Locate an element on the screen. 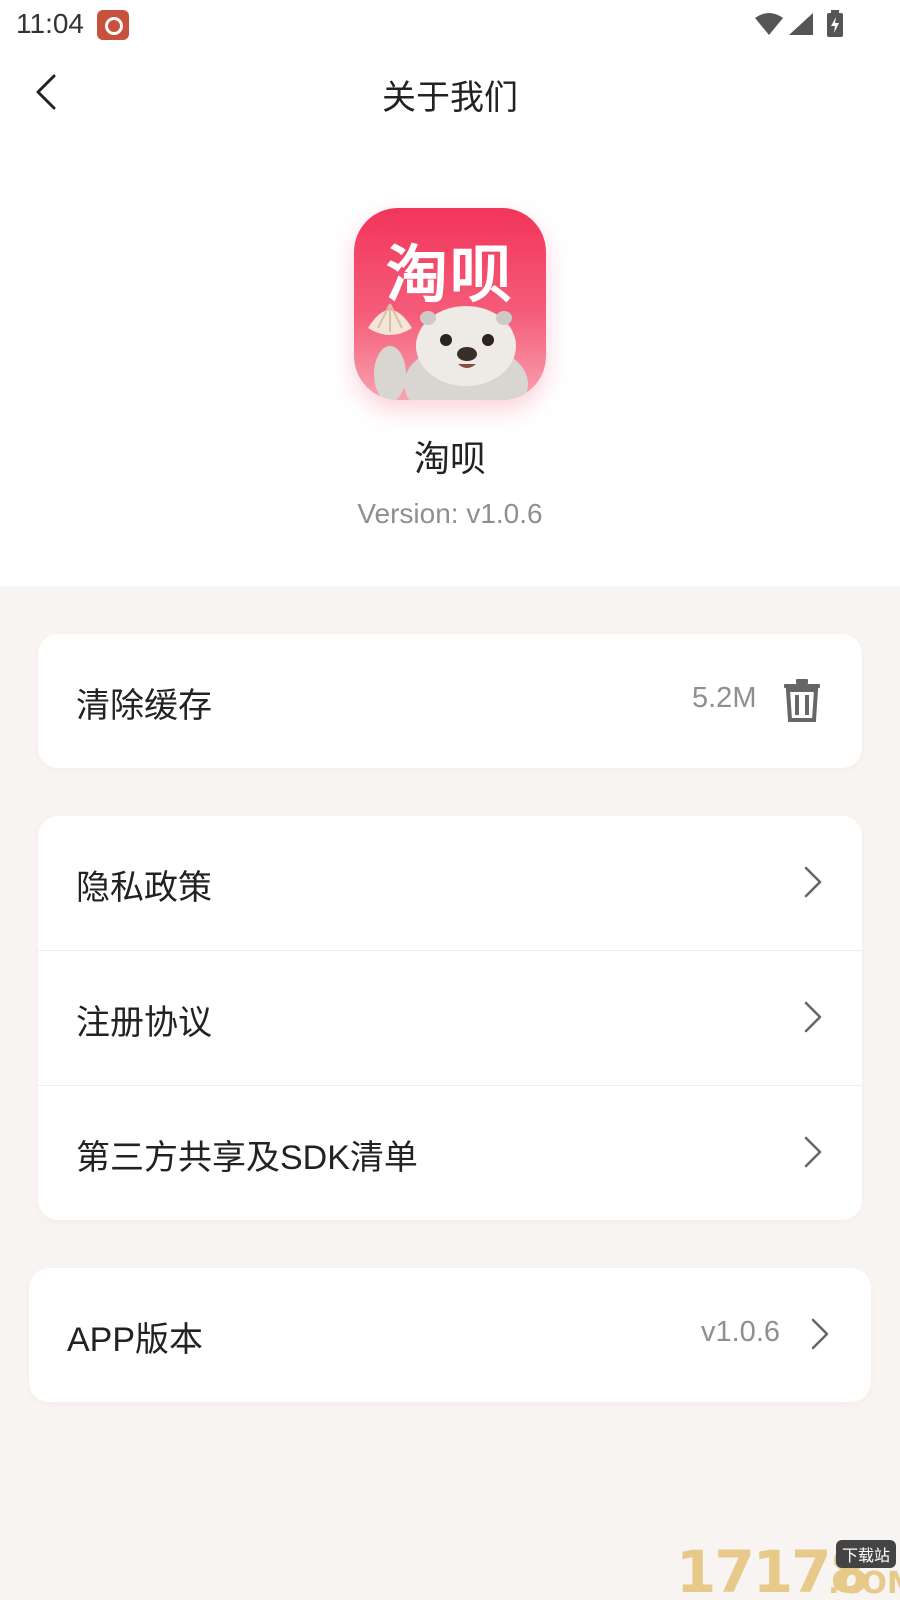 Image resolution: width=900 pixels, height=1600 pixels. app-version-label: APP版本 is located at coordinates (135, 1340).